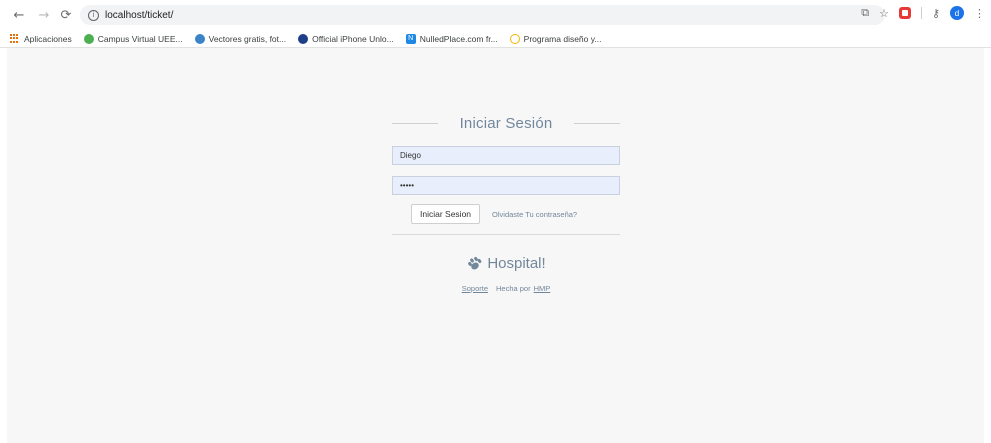 The image size is (991, 443). I want to click on separator, so click(506, 234).